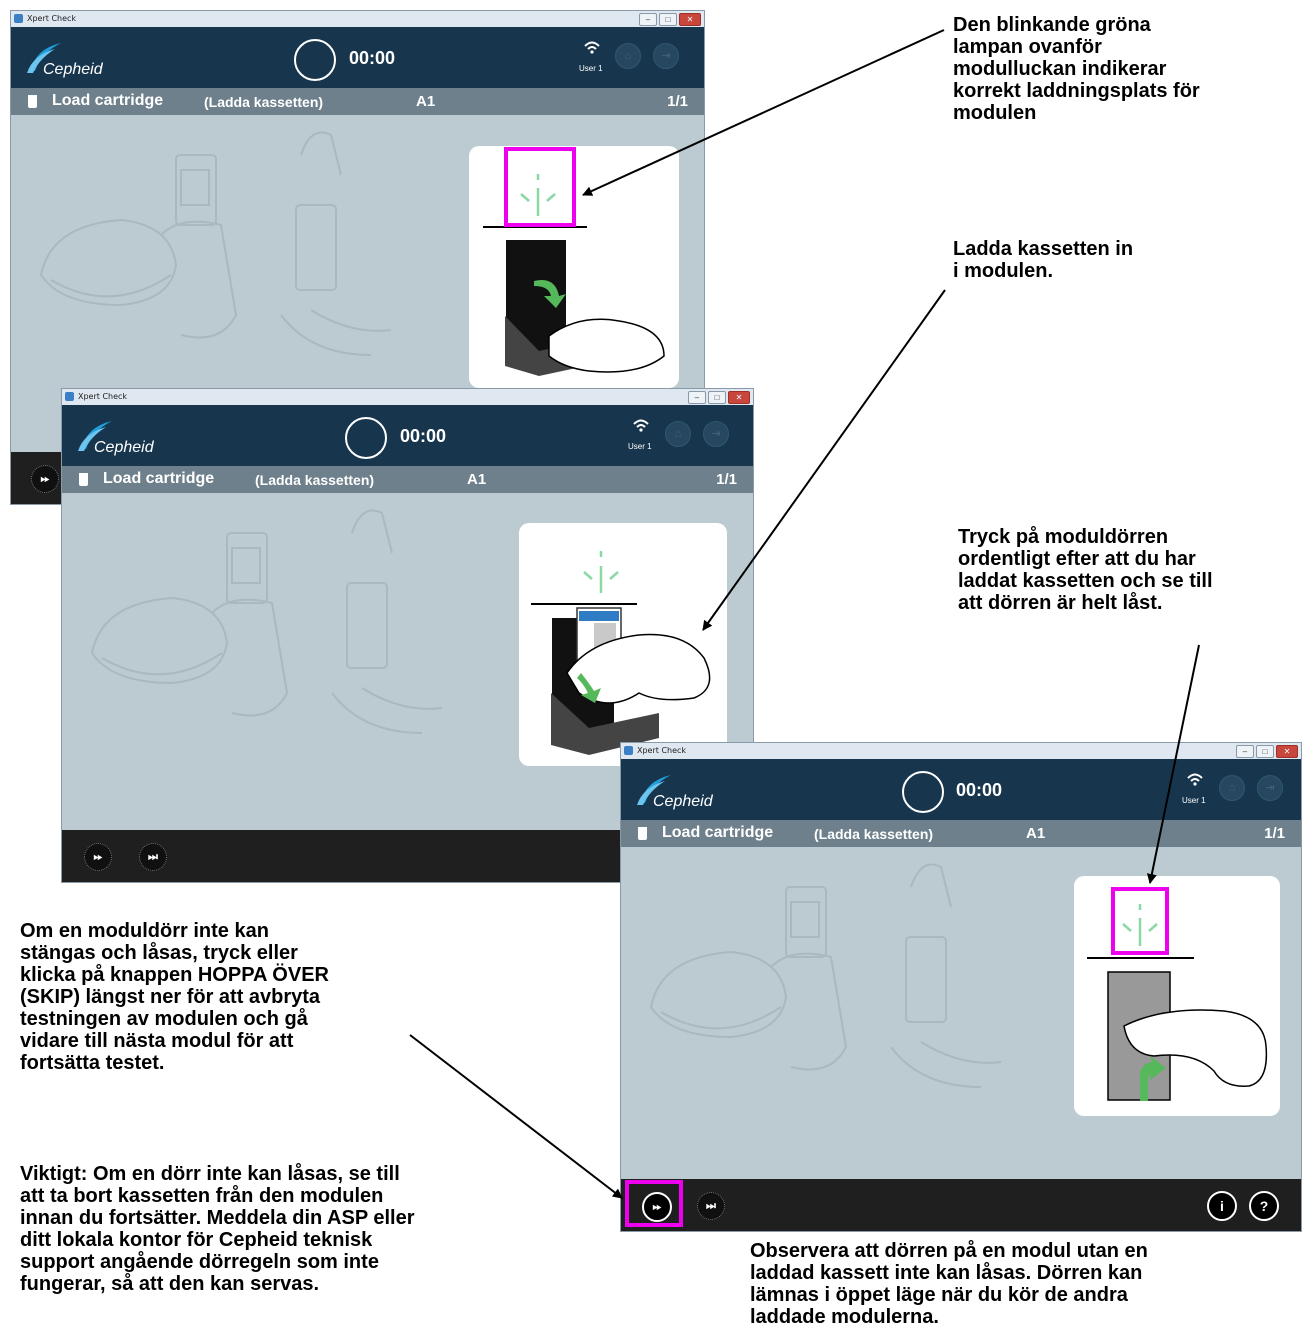 This screenshot has width=1302, height=1342. I want to click on arrow-skip, so click(516, 1116).